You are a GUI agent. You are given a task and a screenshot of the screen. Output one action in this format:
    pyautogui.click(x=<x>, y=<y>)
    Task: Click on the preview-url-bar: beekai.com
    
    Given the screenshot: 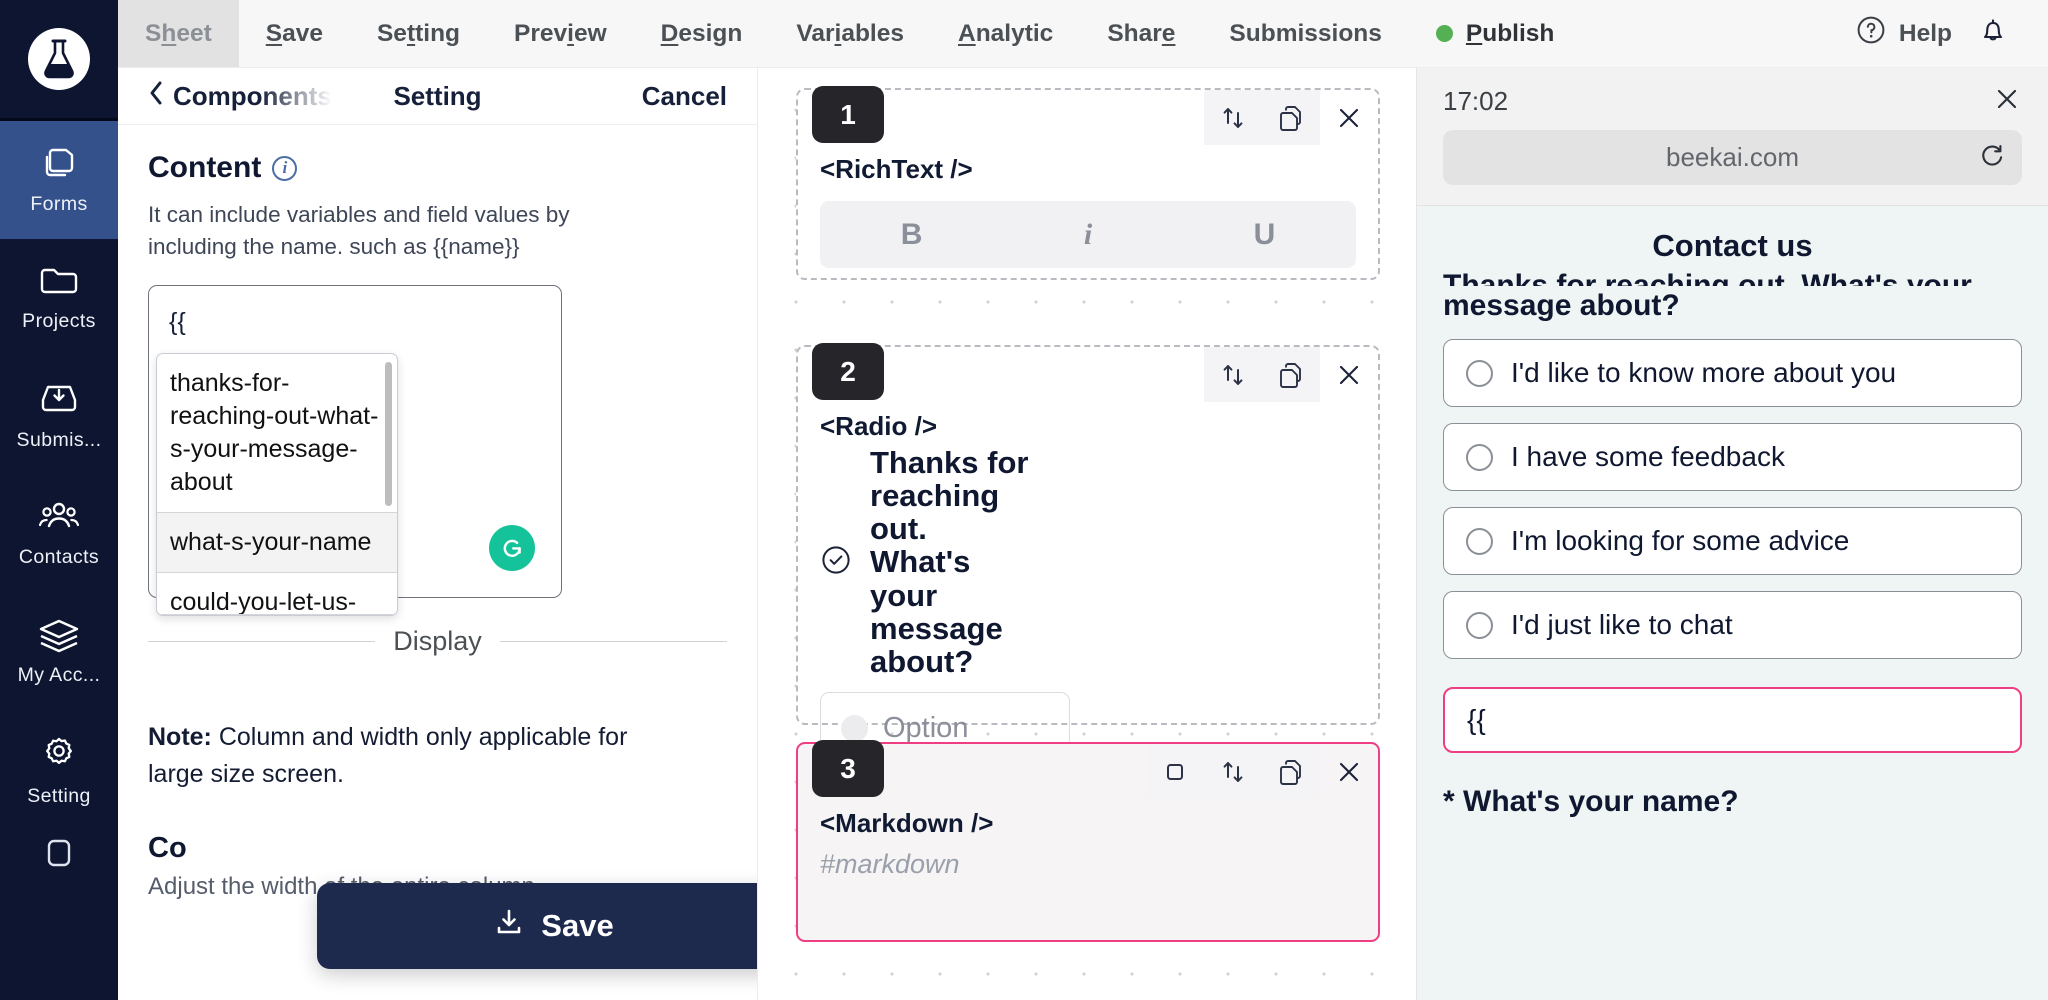 What is the action you would take?
    pyautogui.click(x=1732, y=157)
    